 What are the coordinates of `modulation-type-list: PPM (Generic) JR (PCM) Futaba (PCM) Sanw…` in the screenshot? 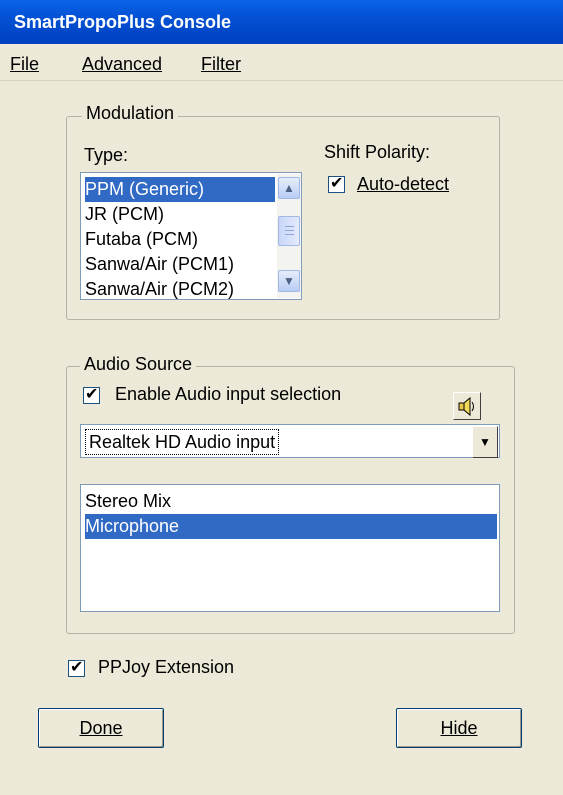 It's located at (191, 236).